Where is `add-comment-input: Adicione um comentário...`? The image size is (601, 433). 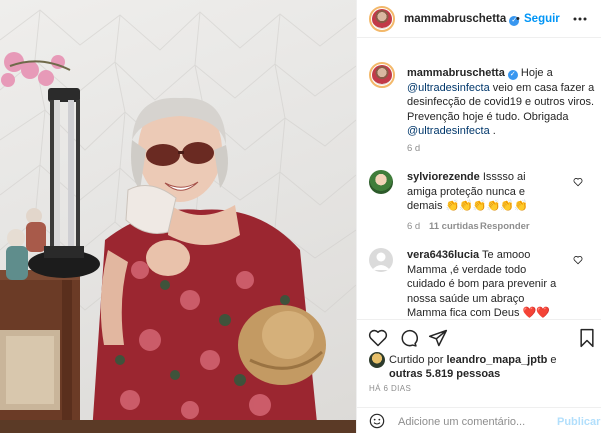 add-comment-input: Adicione um comentário... is located at coordinates (461, 422).